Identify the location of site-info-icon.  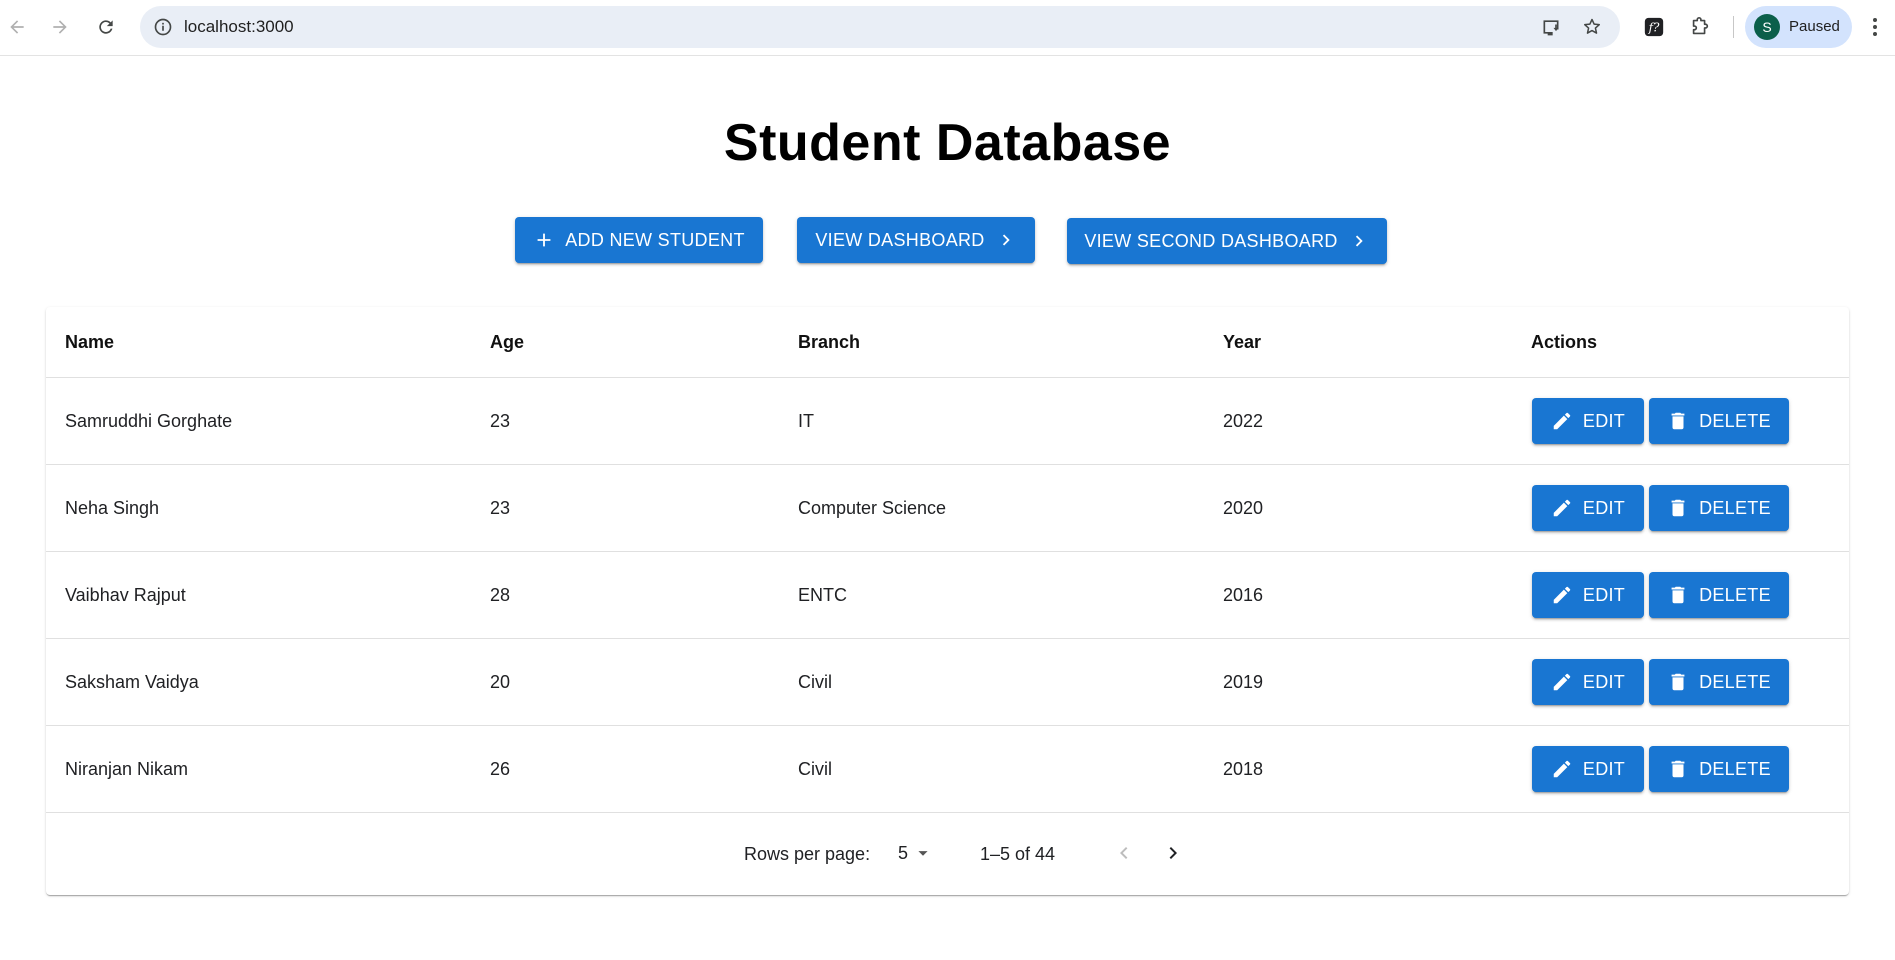
(163, 27).